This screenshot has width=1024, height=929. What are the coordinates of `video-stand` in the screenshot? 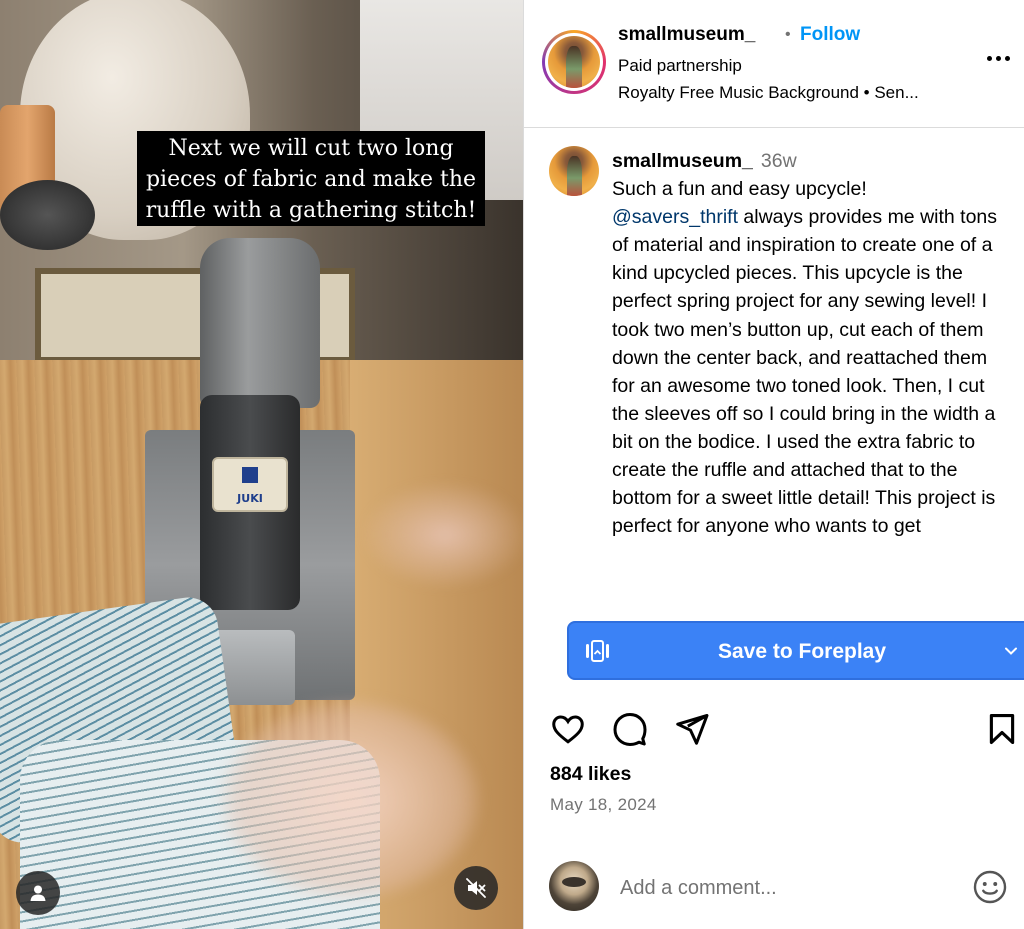 It's located at (47, 215).